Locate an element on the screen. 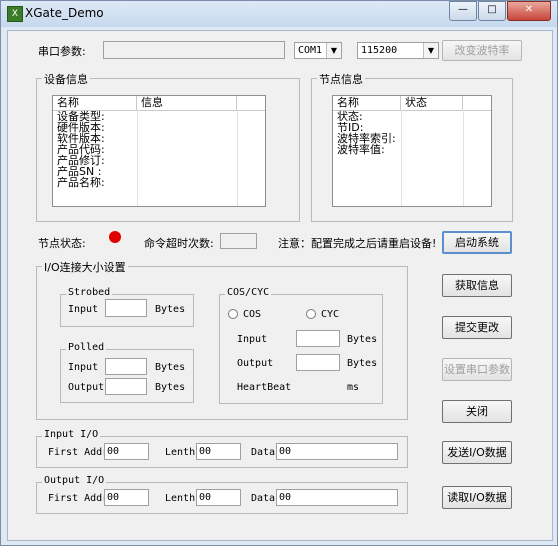 This screenshot has width=558, height=546. polled-input-label: Input is located at coordinates (83, 367).